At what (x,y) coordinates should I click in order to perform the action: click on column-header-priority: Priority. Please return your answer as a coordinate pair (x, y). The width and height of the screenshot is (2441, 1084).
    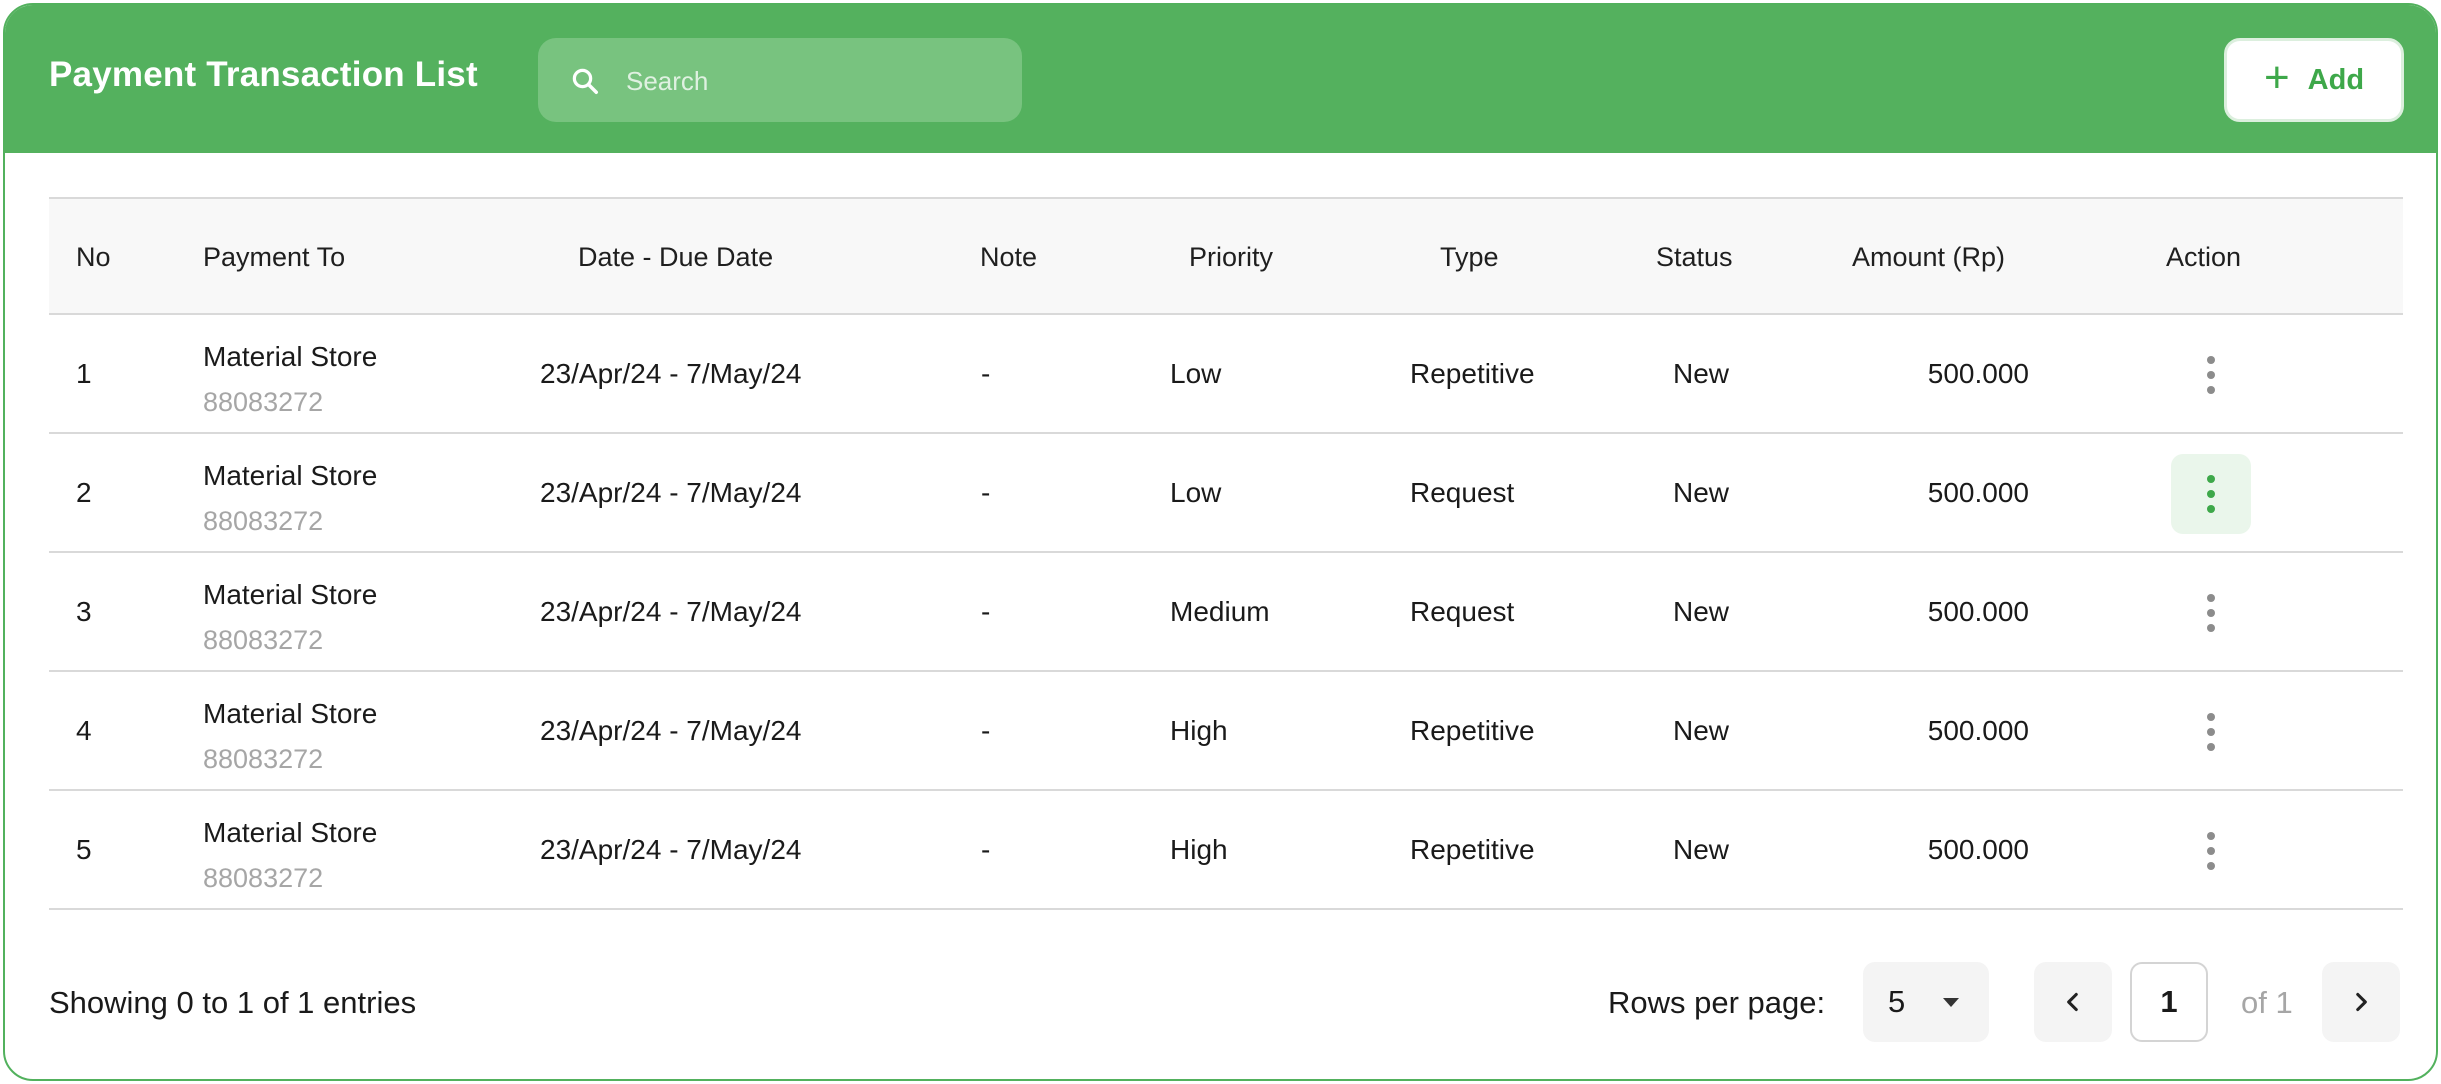
    Looking at the image, I should click on (1231, 257).